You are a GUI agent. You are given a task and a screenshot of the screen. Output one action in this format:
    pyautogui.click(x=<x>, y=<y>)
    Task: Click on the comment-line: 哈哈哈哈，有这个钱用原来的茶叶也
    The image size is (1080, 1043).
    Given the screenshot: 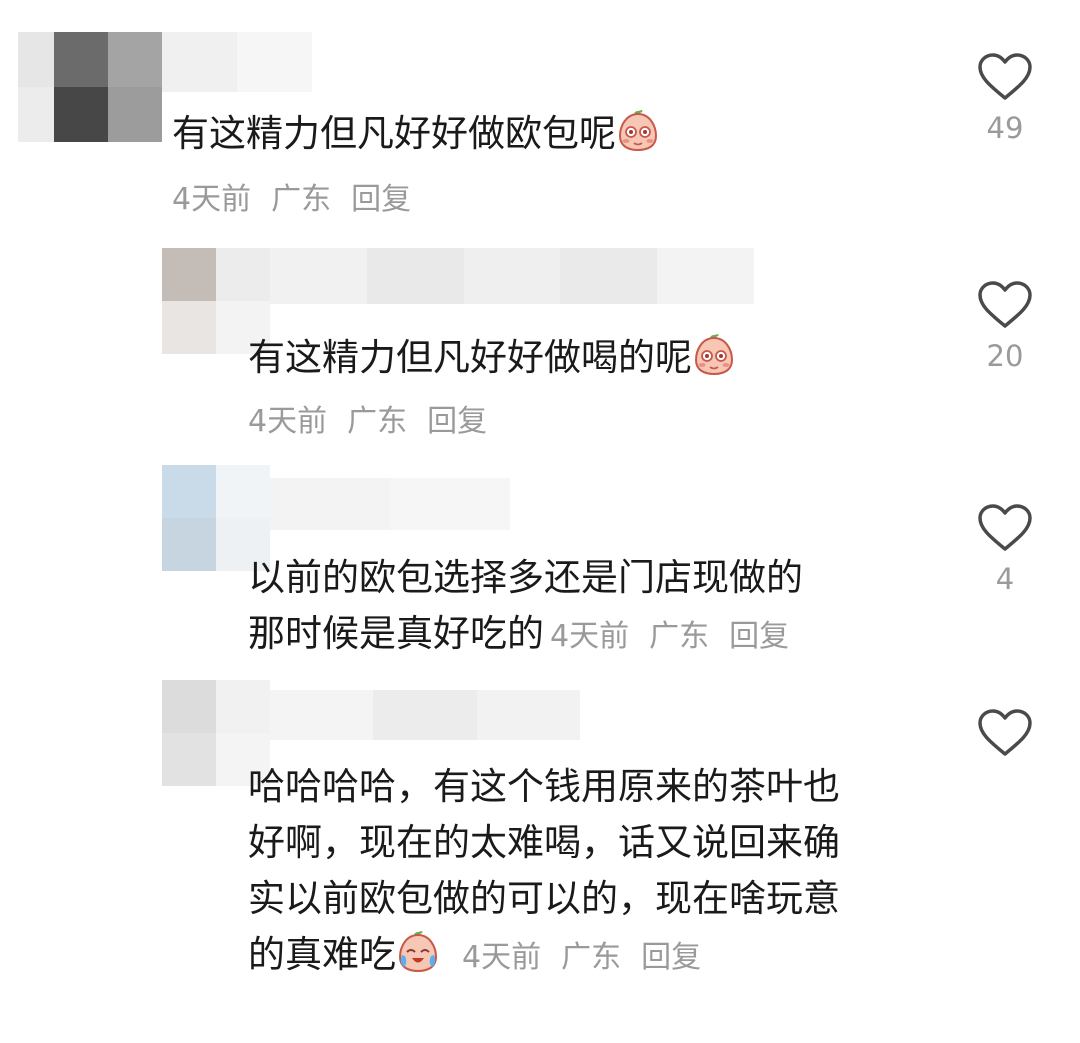 What is the action you would take?
    pyautogui.click(x=544, y=786)
    